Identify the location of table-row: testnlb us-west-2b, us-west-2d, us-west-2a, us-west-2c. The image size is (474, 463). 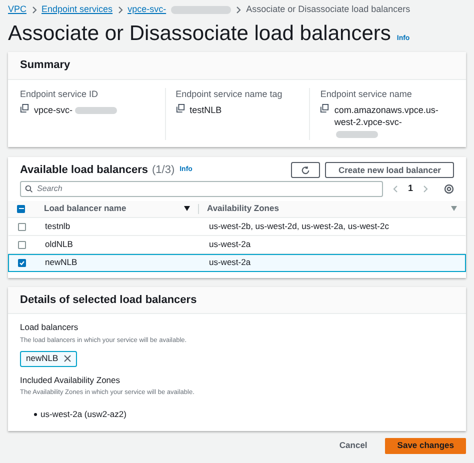
(237, 227).